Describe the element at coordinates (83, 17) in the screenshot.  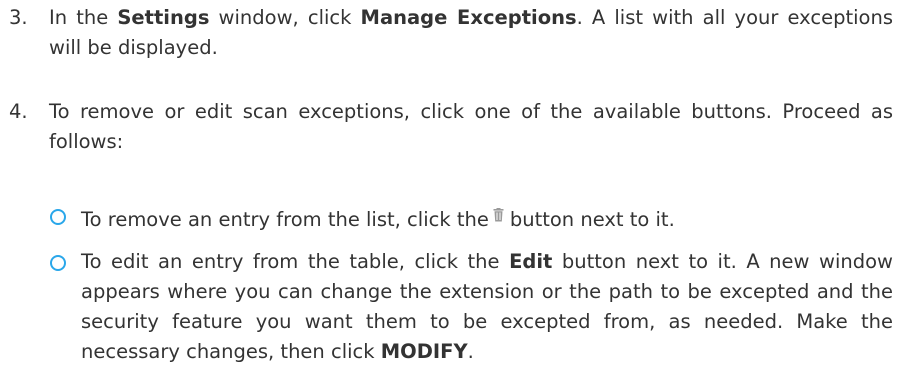
I see `text-run: In the` at that location.